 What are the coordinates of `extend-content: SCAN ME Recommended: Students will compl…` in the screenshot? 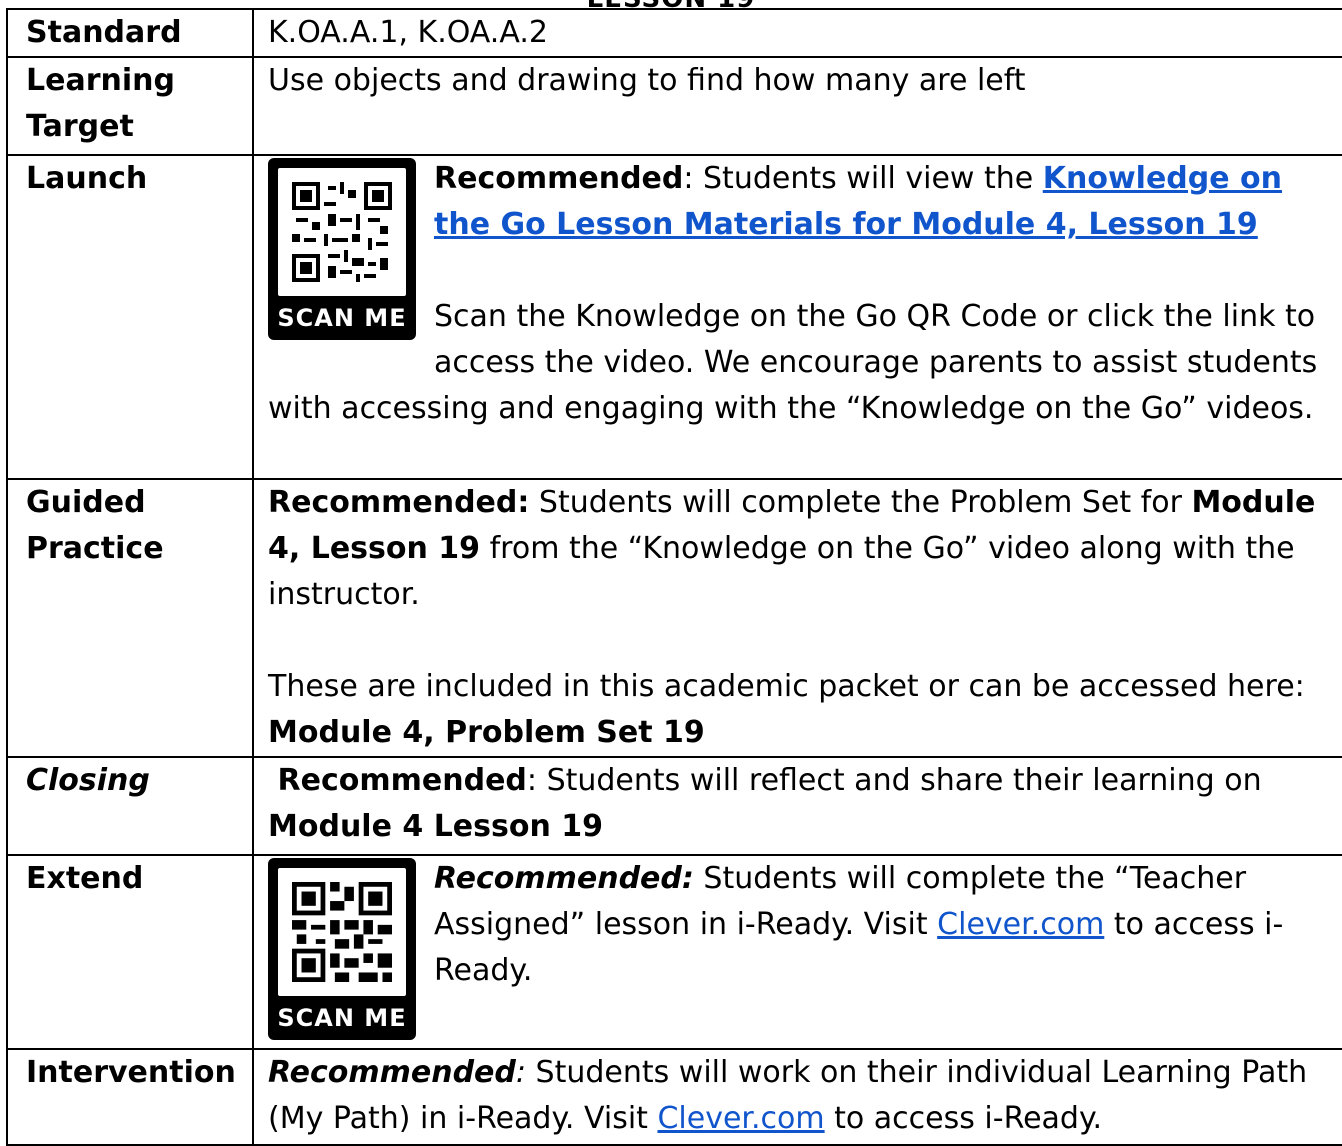 It's located at (797, 952).